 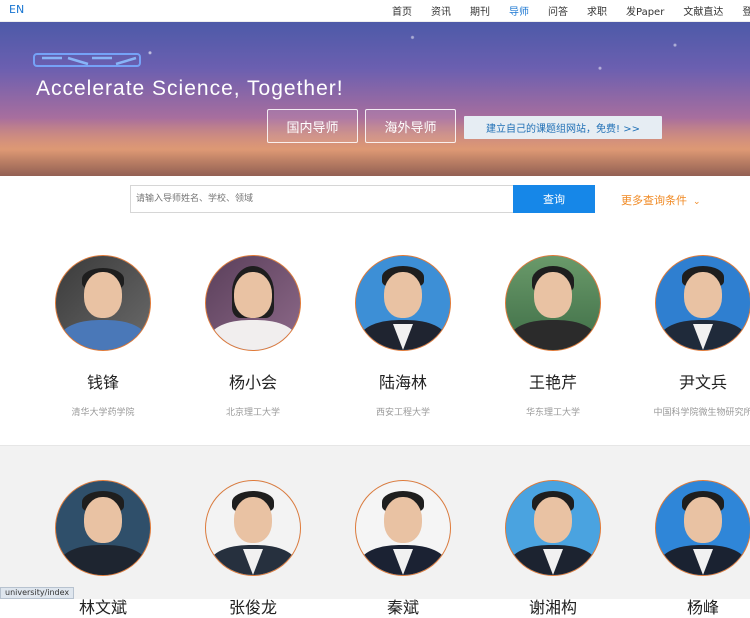 What do you see at coordinates (689, 381) in the screenshot?
I see `mentor-name: 尹文兵` at bounding box center [689, 381].